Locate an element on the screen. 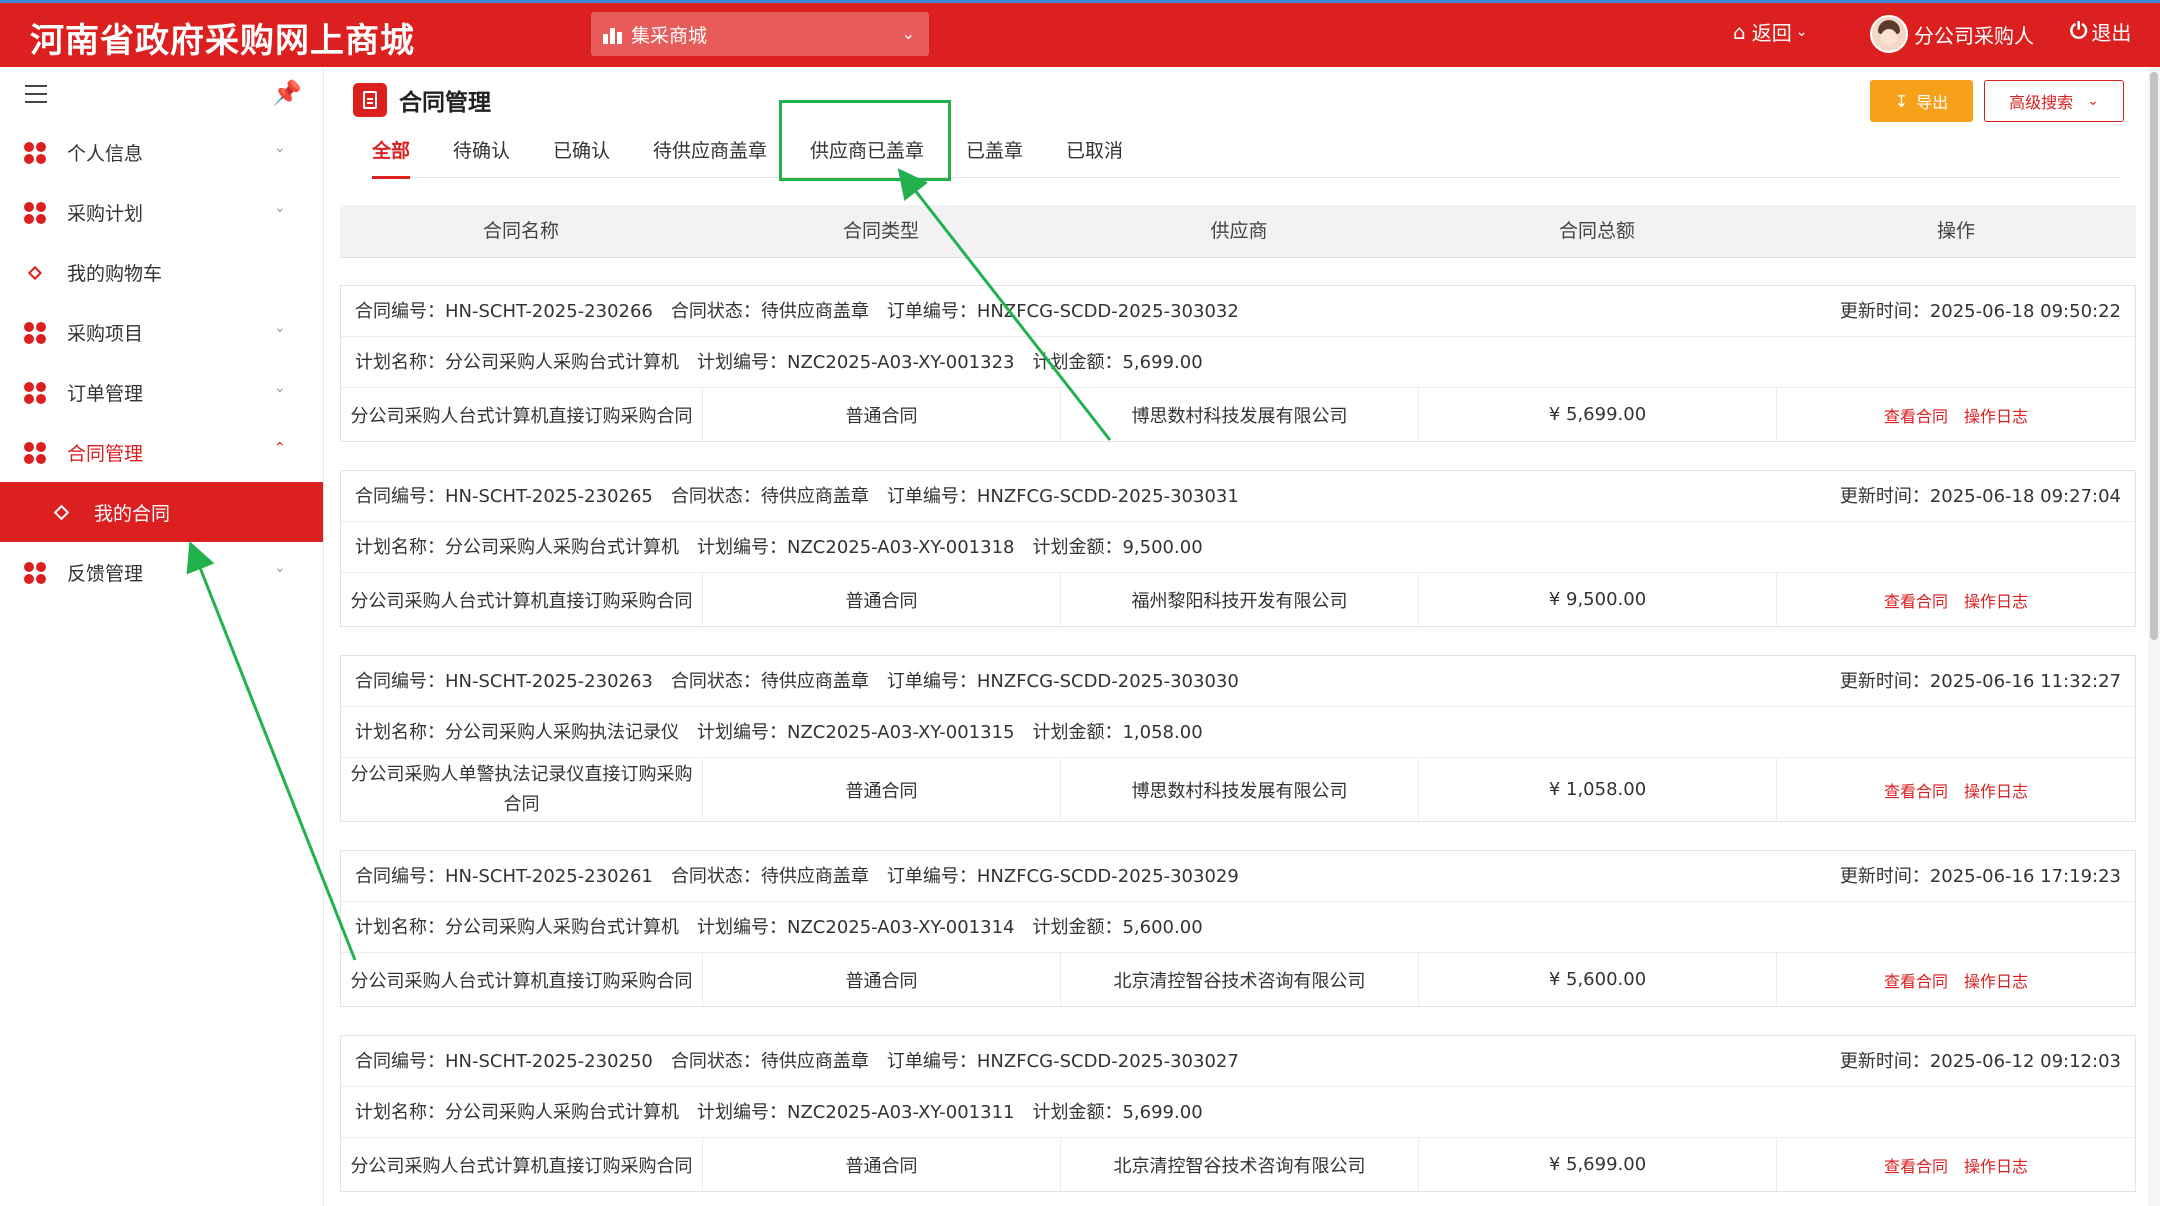  tab-pending-supplier-seal: 待供应商盖章 is located at coordinates (710, 156).